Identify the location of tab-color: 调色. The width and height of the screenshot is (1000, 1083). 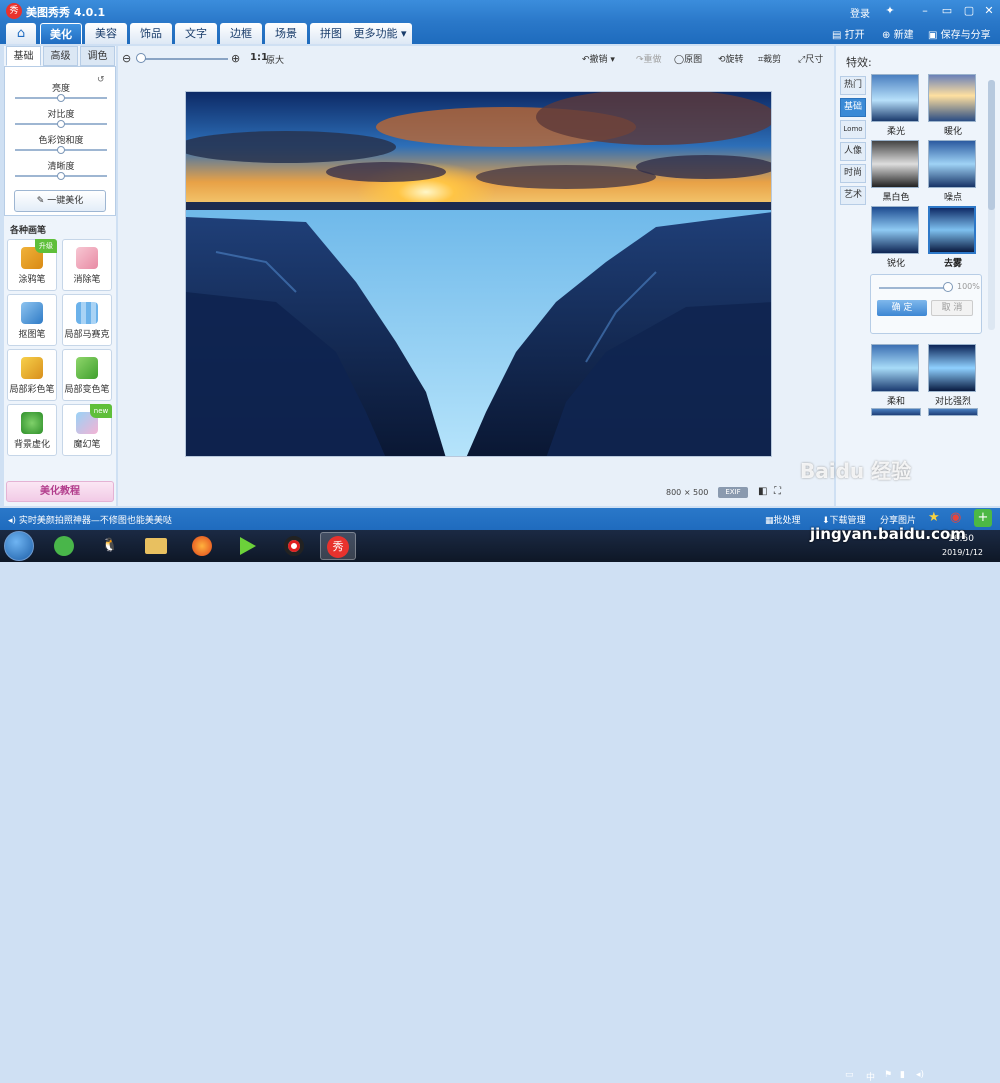
(97, 56).